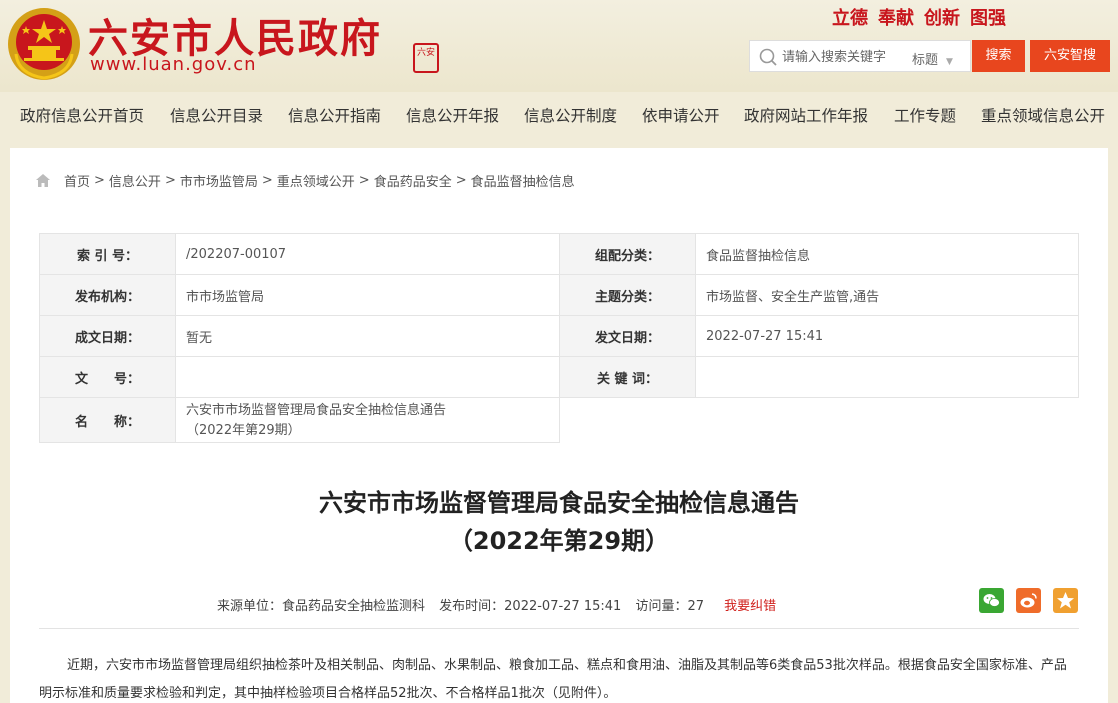 Image resolution: width=1118 pixels, height=703 pixels. What do you see at coordinates (367, 420) in the screenshot?
I see `doc-name-value: 六安市市场监督管理局食品安全抽检信息通告 （2022年第29期）` at bounding box center [367, 420].